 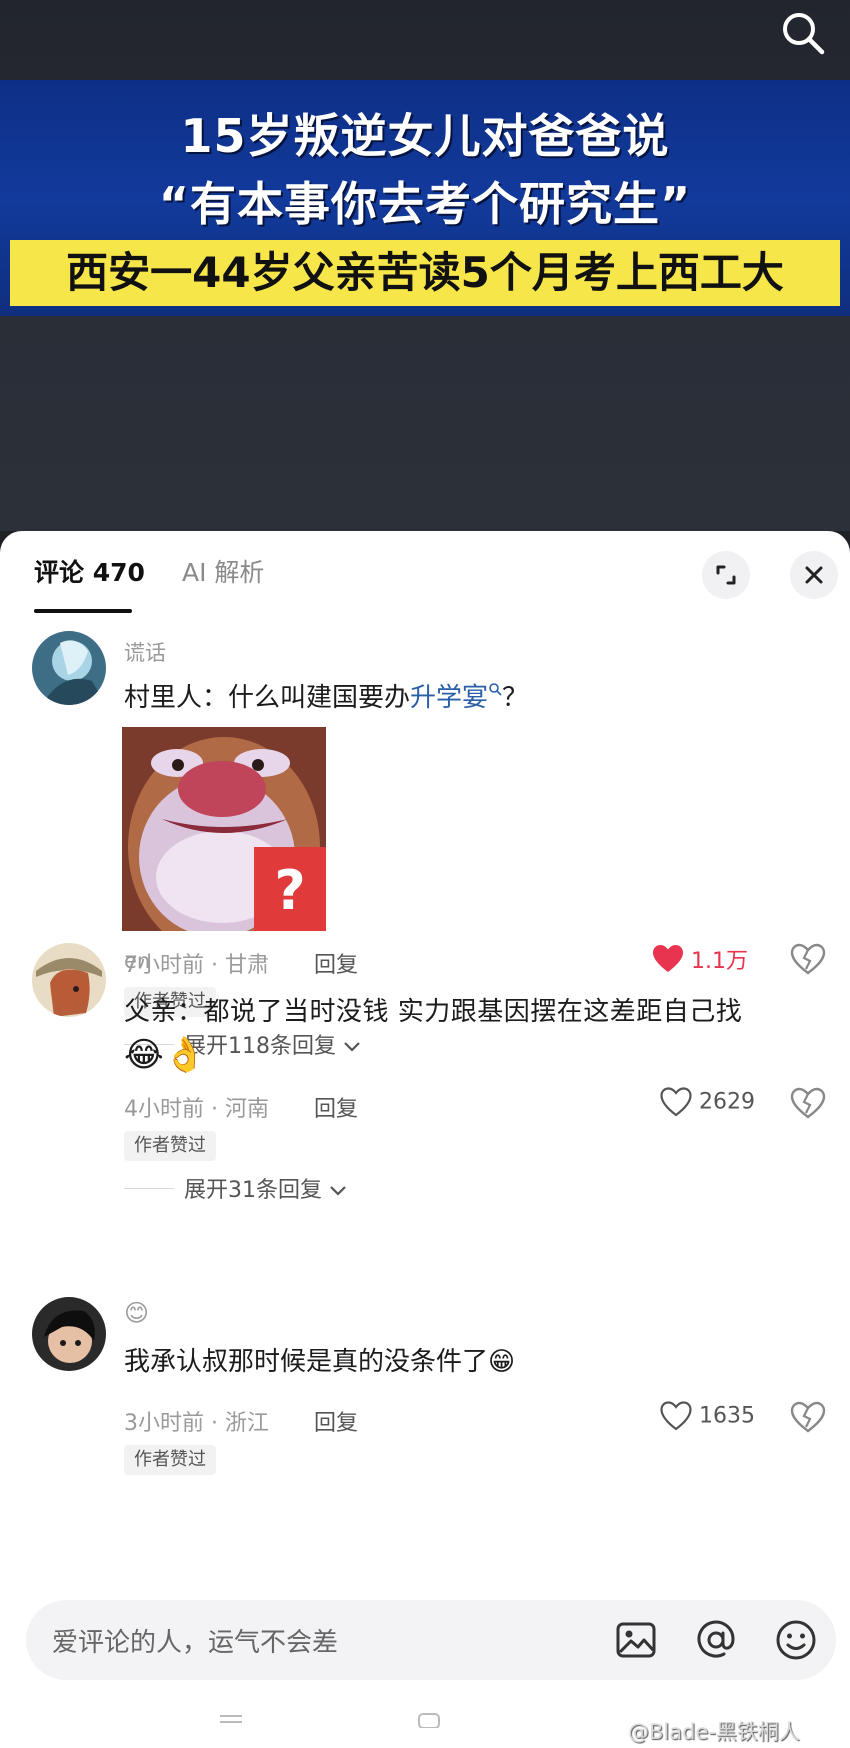 What do you see at coordinates (425, 136) in the screenshot?
I see `headline-line-1: 15岁叛逆女儿对爸爸说` at bounding box center [425, 136].